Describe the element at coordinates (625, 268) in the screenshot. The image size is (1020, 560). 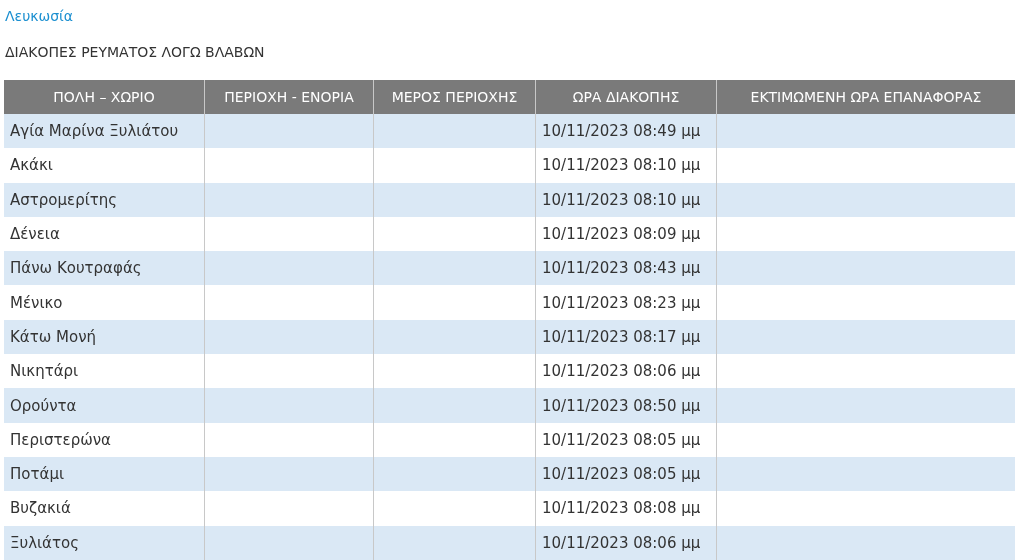
I see `table-cell: 10/11/2023 08:43 μμ` at that location.